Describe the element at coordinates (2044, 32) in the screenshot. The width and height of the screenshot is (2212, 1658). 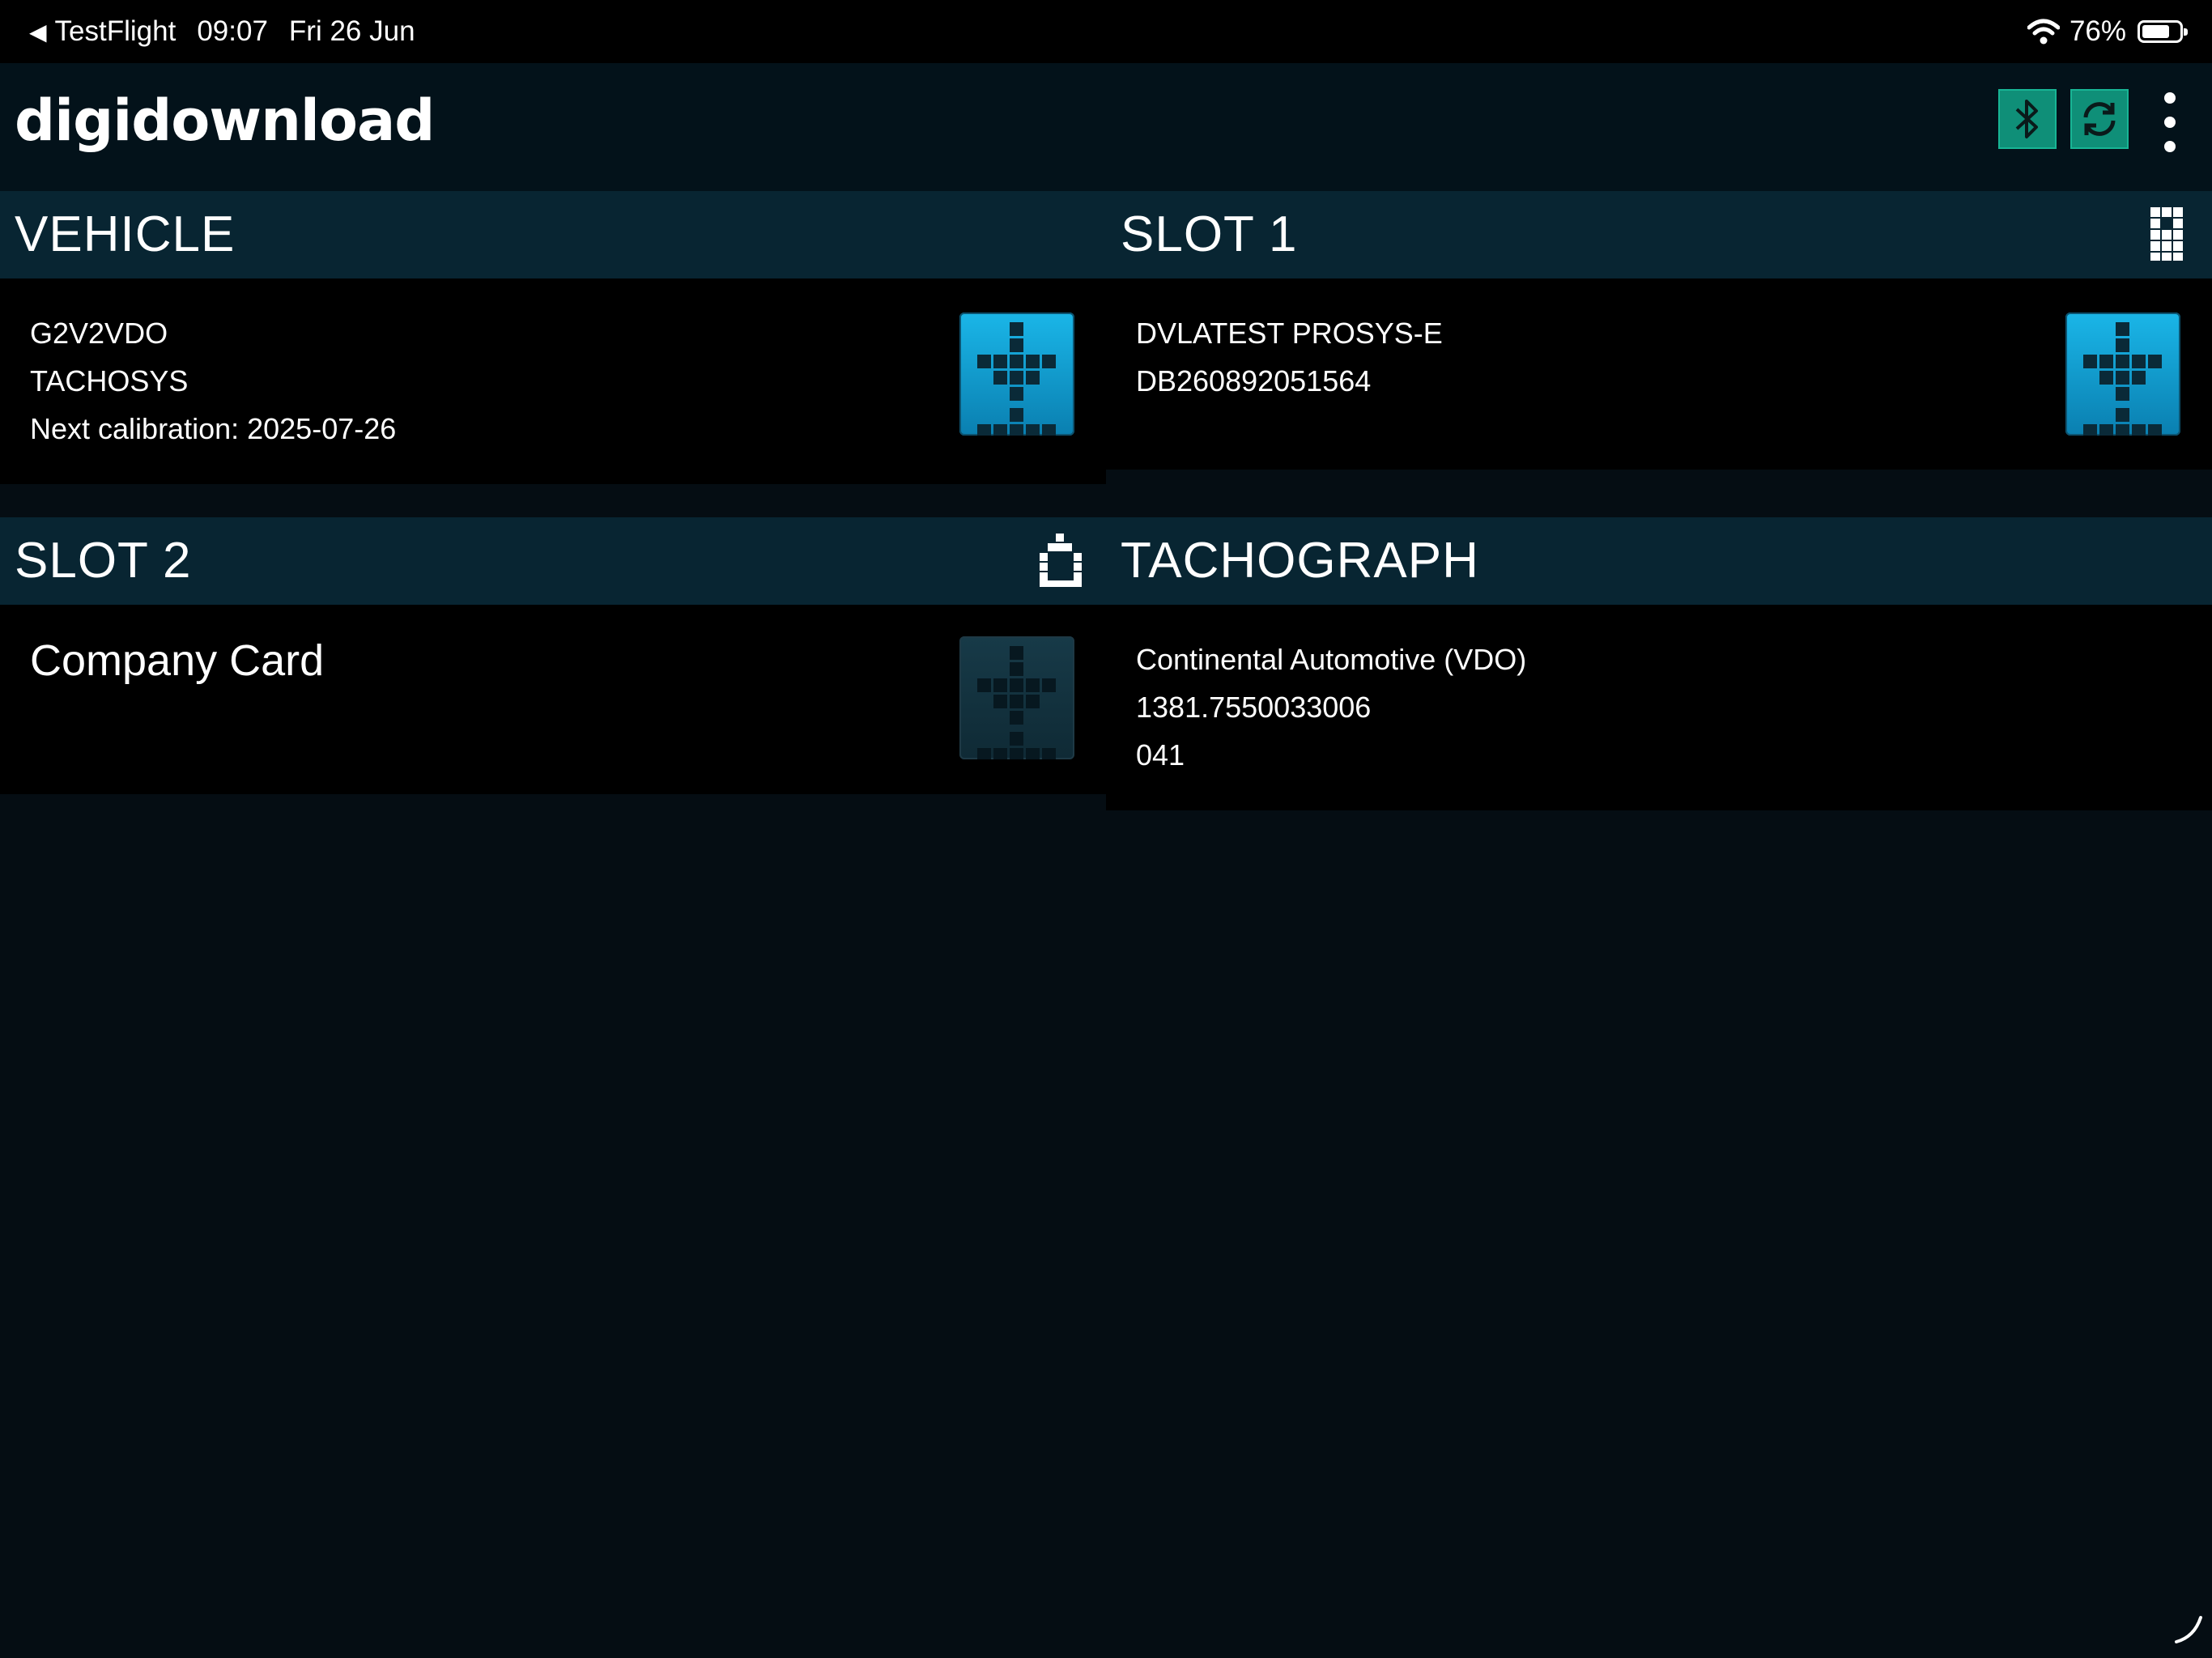
I see `wifi-icon` at that location.